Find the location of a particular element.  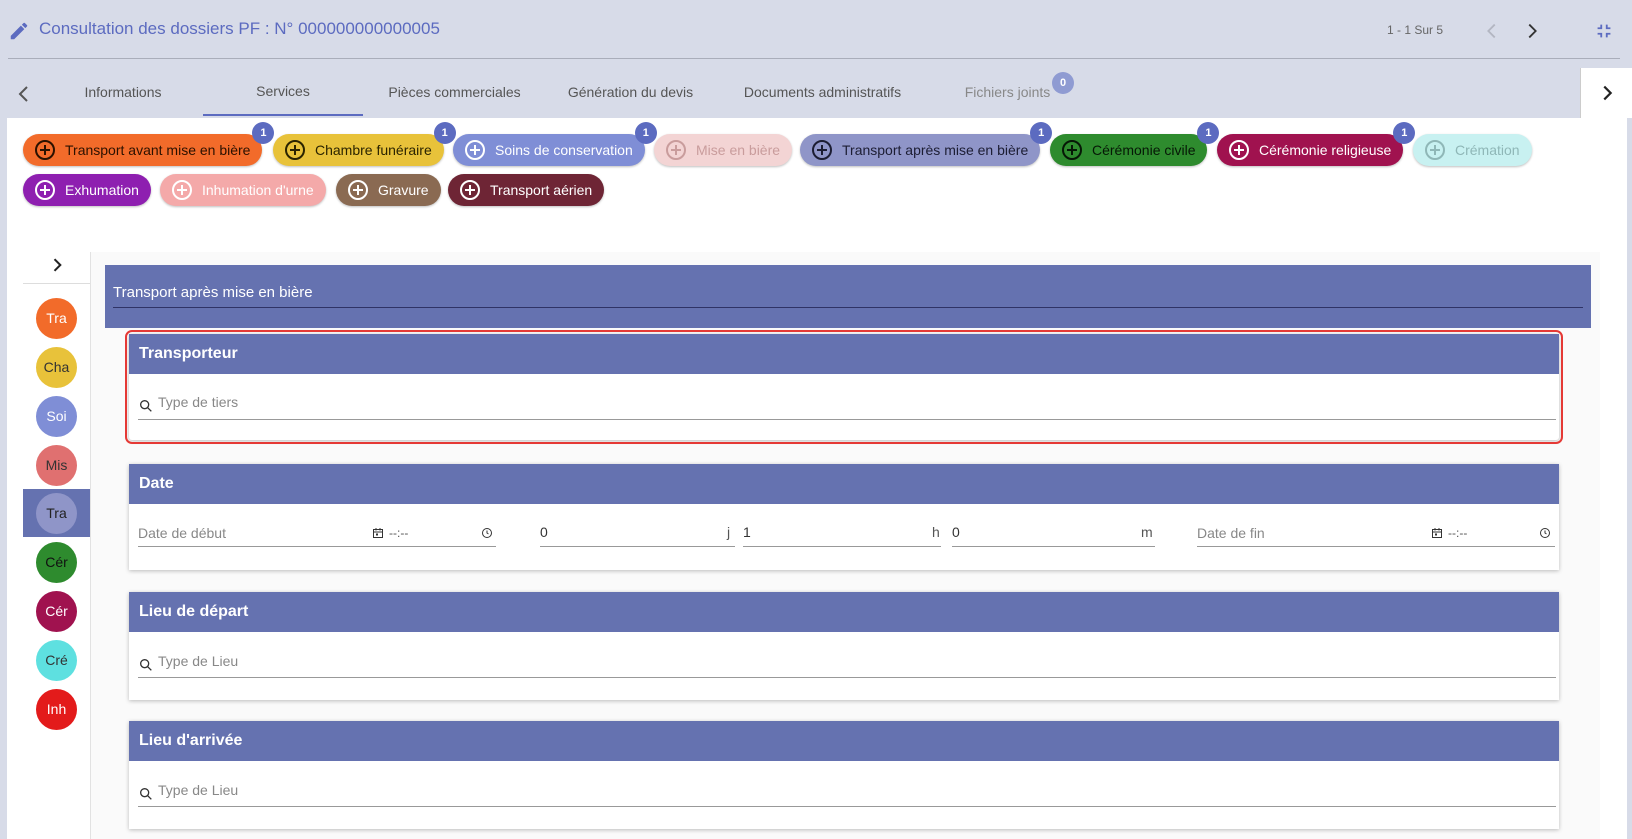

tab-label: Pièces commerciales is located at coordinates (454, 92).